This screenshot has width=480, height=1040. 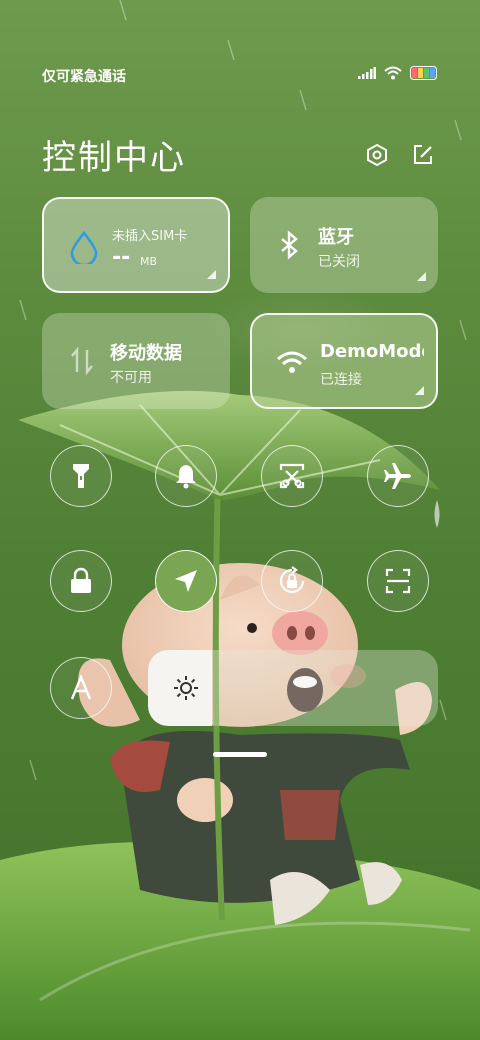 I want to click on scan-icon, so click(x=398, y=581).